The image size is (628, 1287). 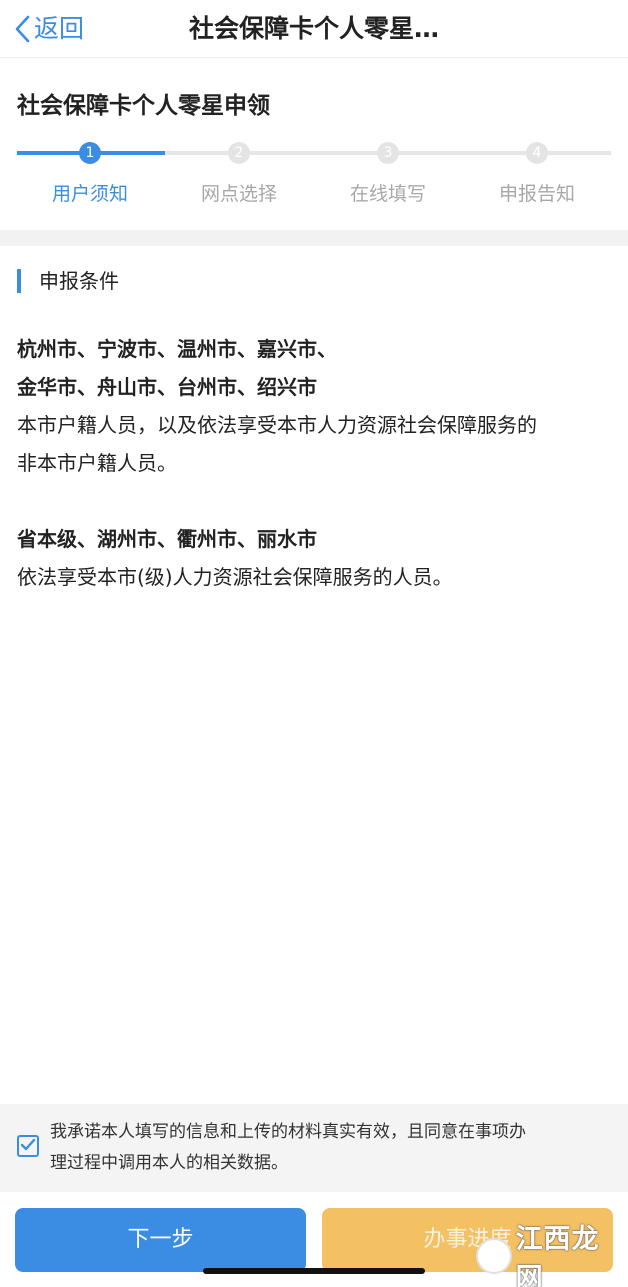 I want to click on condition-line: 杭州市、宁波市、温州市、嘉兴市、, so click(x=177, y=349).